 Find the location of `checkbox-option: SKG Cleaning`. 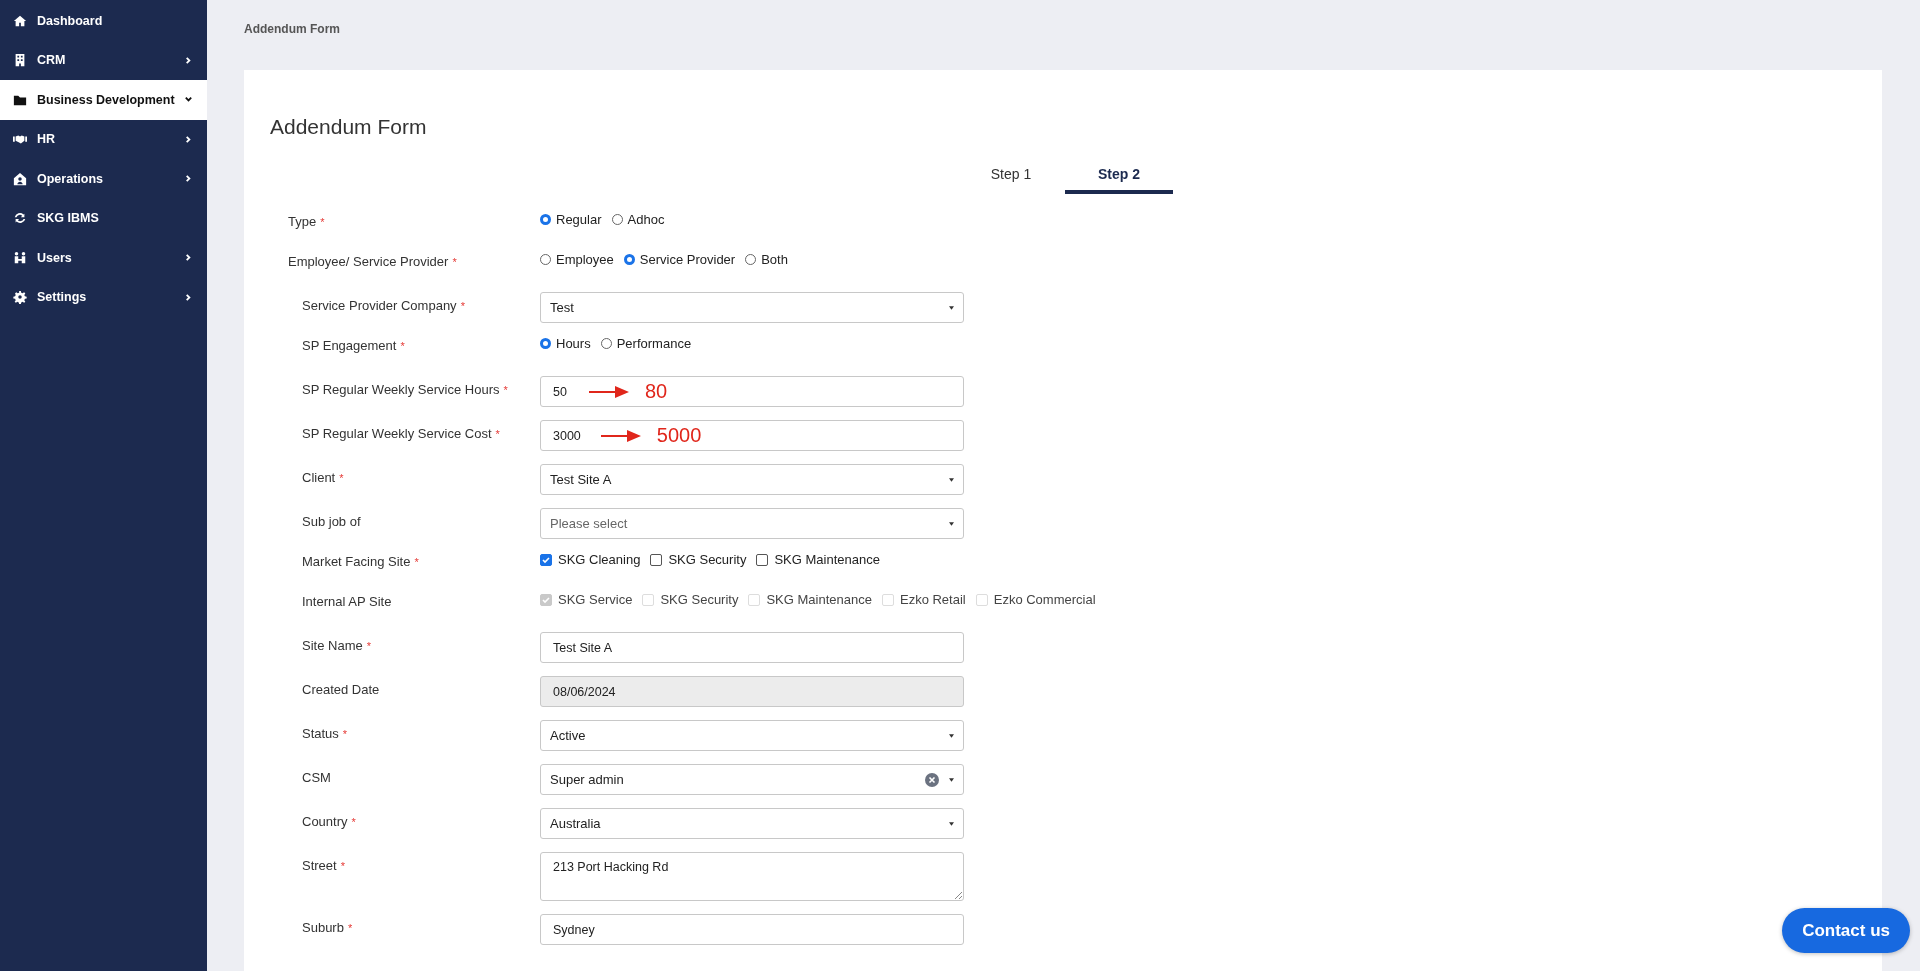

checkbox-option: SKG Cleaning is located at coordinates (590, 559).